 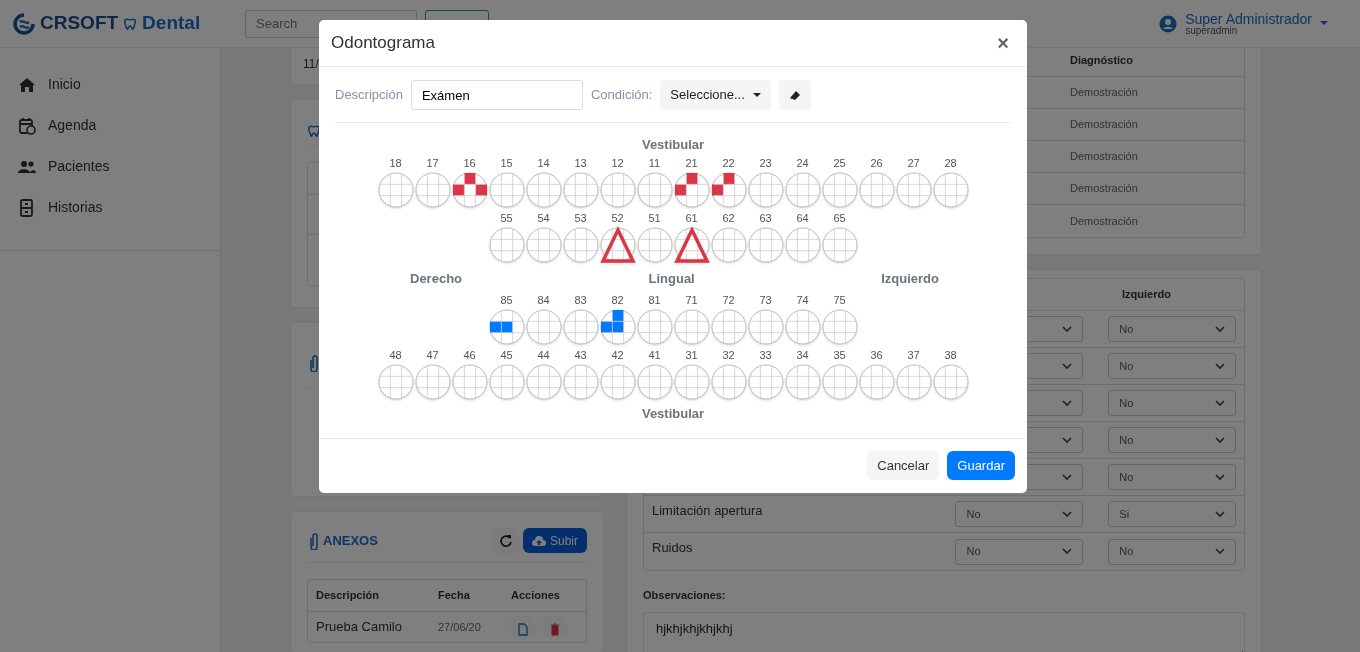 I want to click on tooth-number: 62, so click(x=728, y=218).